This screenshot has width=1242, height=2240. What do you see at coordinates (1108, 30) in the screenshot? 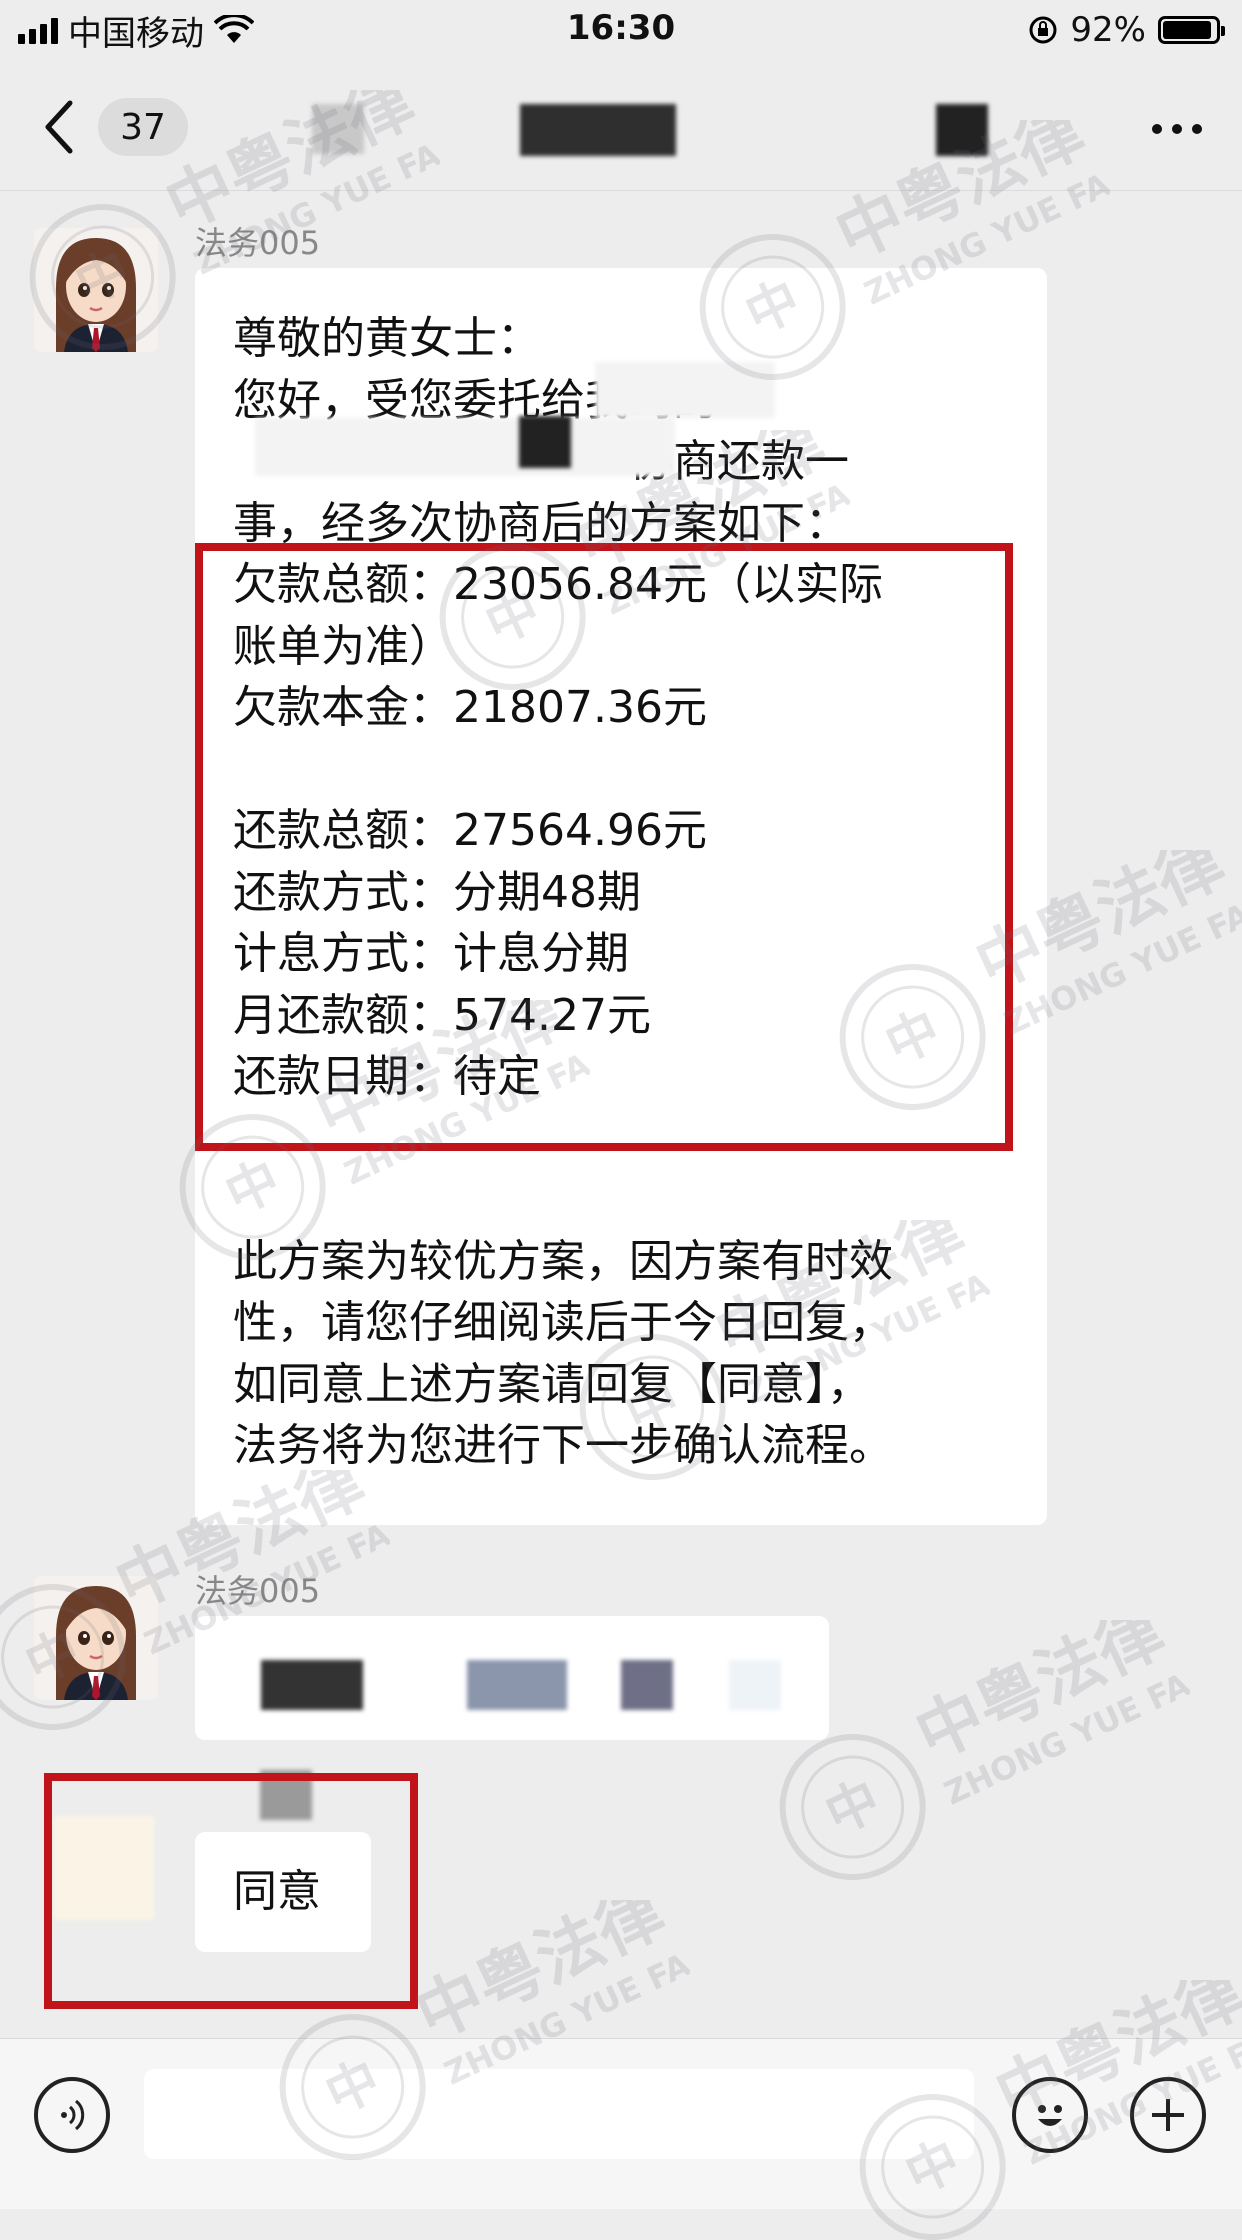
I see `battery-percent: 92%` at bounding box center [1108, 30].